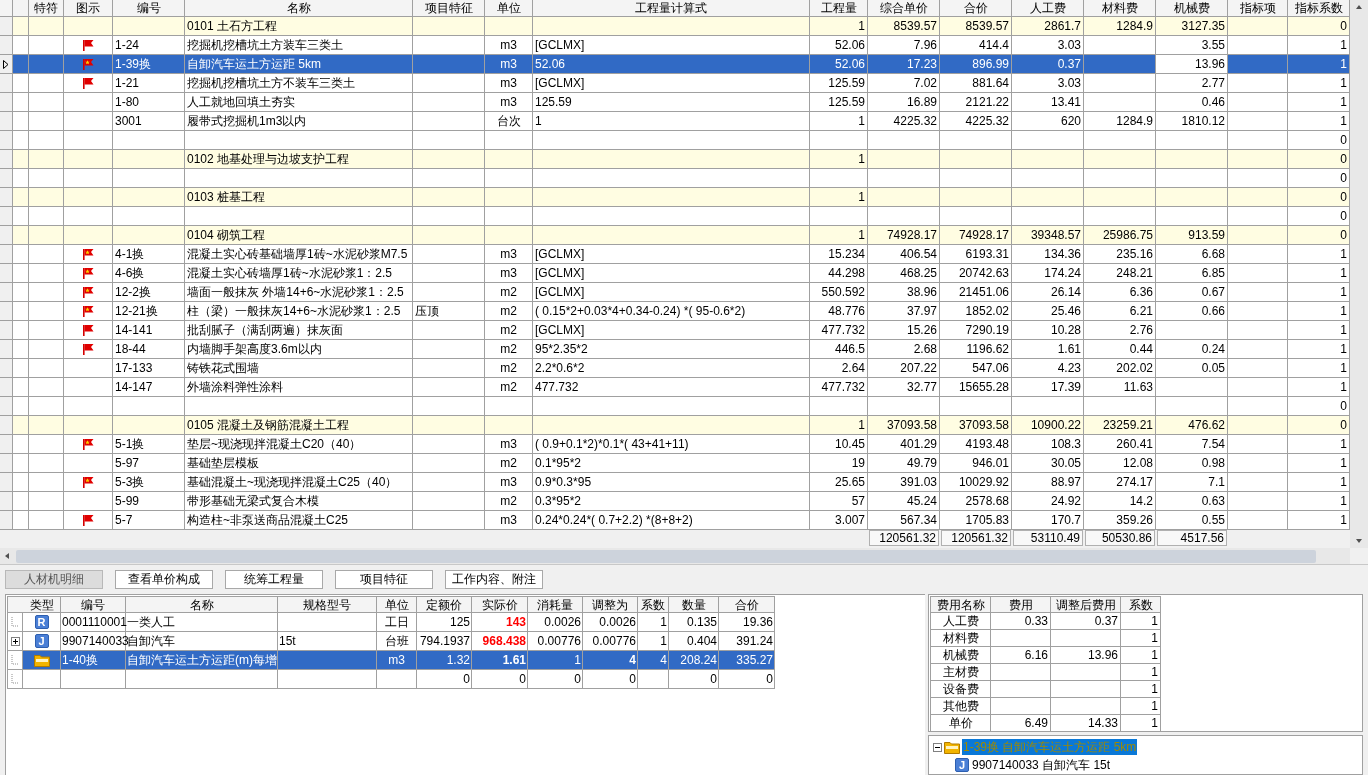 The image size is (1368, 775). I want to click on table-cell-text: 202.02, so click(1134, 368).